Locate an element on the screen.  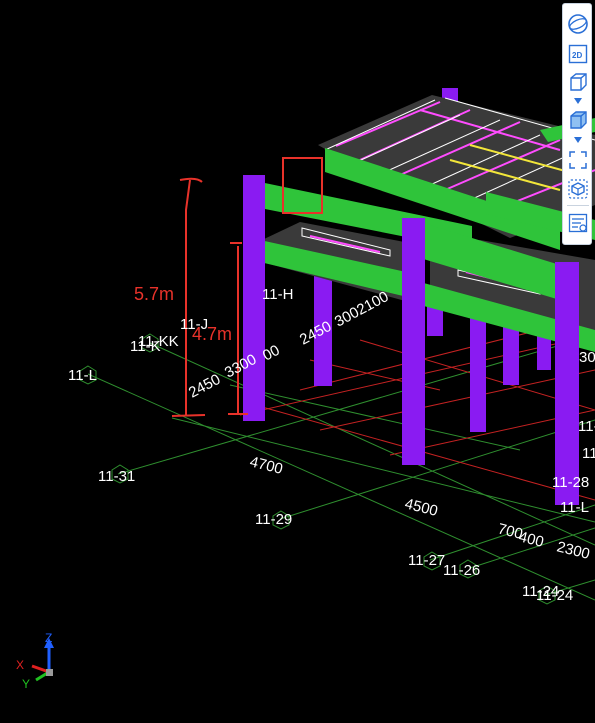
grid-label: 11-31 is located at coordinates (116, 476).